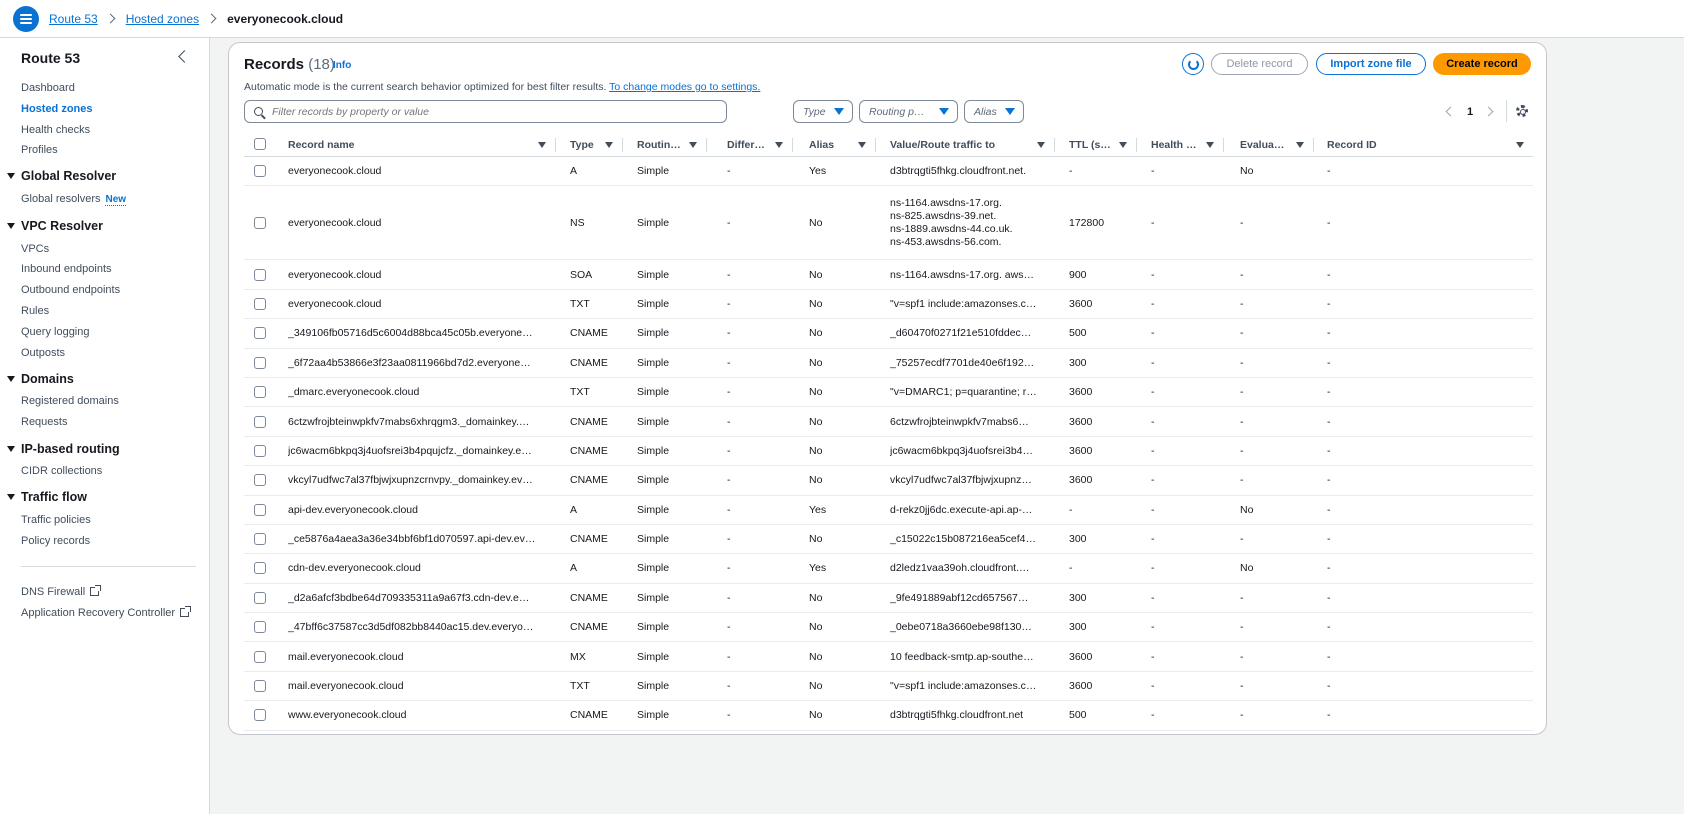  Describe the element at coordinates (73, 19) in the screenshot. I see `breadcrumb-route53: Route 53` at that location.